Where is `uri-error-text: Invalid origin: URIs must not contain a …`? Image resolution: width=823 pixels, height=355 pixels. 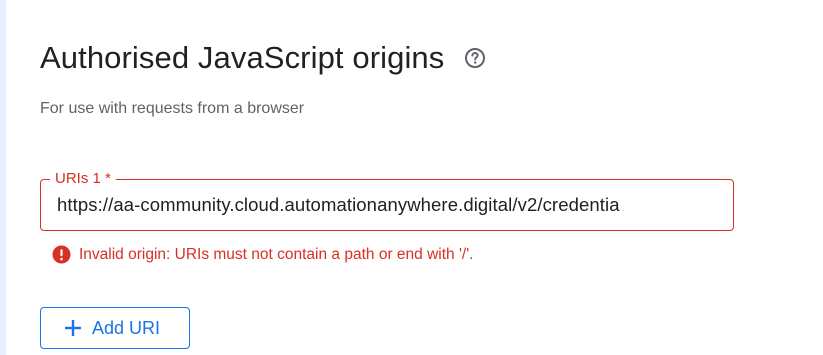
uri-error-text: Invalid origin: URIs must not contain a … is located at coordinates (276, 254).